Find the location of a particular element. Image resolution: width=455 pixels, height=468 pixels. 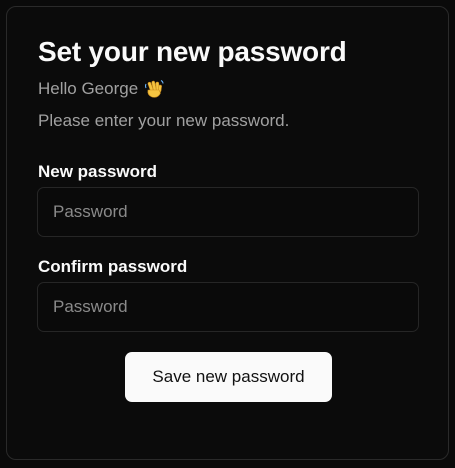

save-password-button: Save new password is located at coordinates (228, 377).